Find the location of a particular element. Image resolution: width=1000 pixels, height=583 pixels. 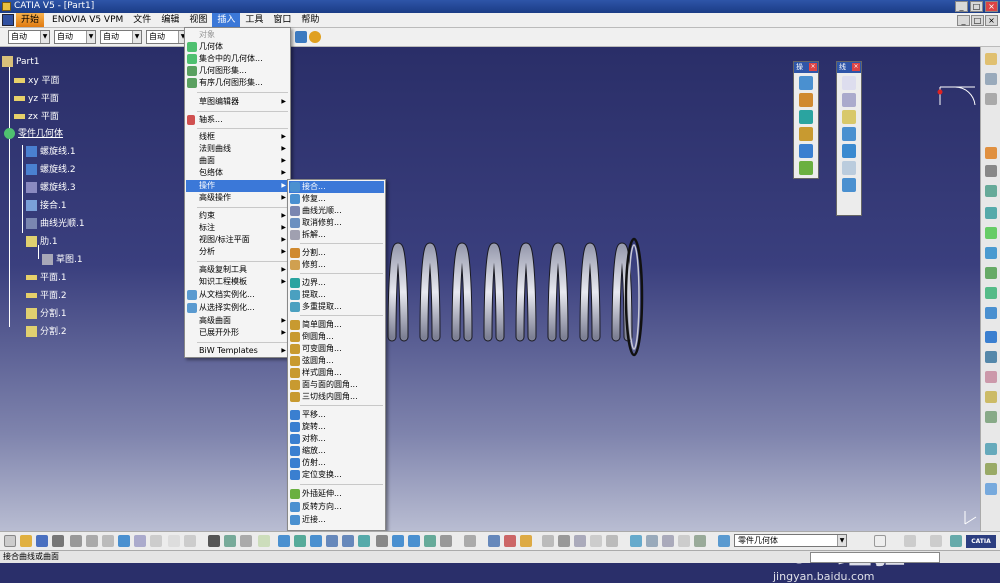

menu-item-advanced-operations: 高级操作 ▶ is located at coordinates (237, 198).